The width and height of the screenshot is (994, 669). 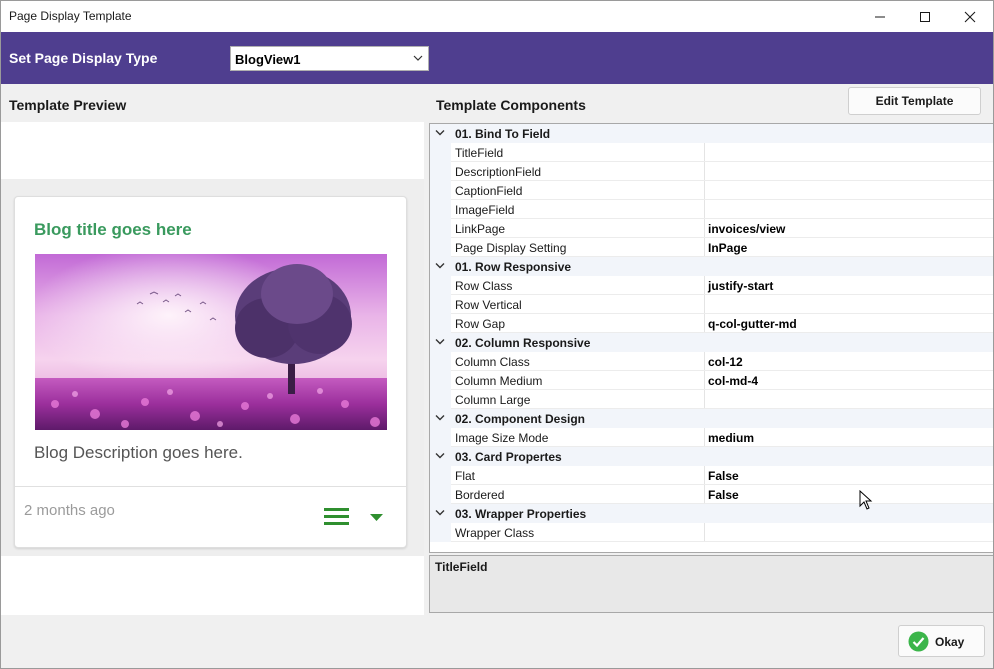 What do you see at coordinates (485, 210) in the screenshot?
I see `property-name: ImageField` at bounding box center [485, 210].